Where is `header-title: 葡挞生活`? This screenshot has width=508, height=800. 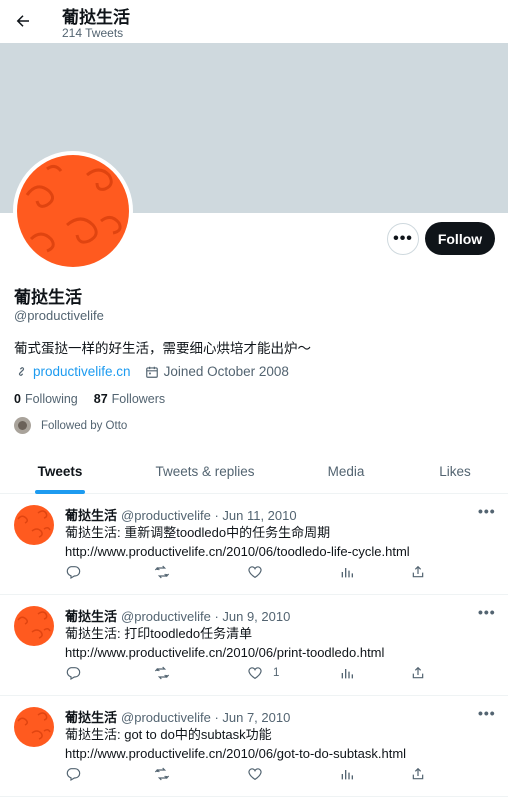
header-title: 葡挞生活 is located at coordinates (96, 17).